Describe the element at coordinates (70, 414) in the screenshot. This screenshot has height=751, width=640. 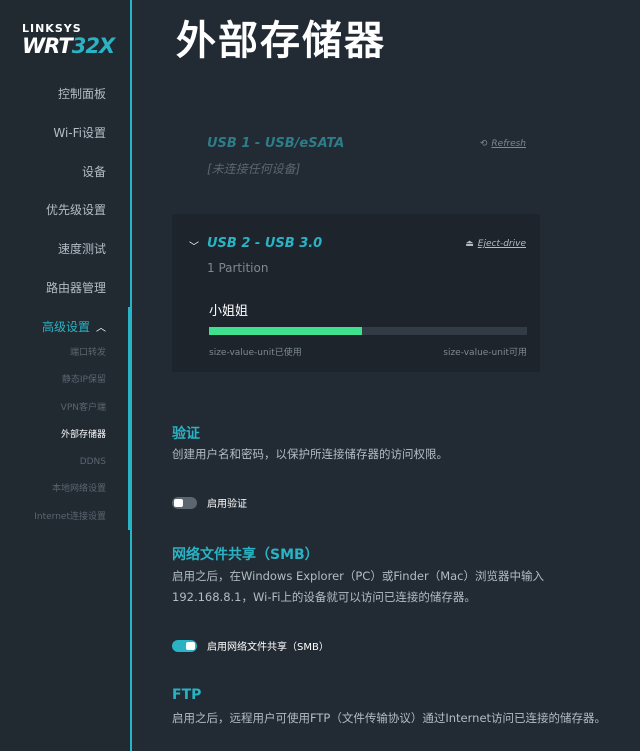
I see `subnav-item-vpn-client: VPN客户端` at that location.